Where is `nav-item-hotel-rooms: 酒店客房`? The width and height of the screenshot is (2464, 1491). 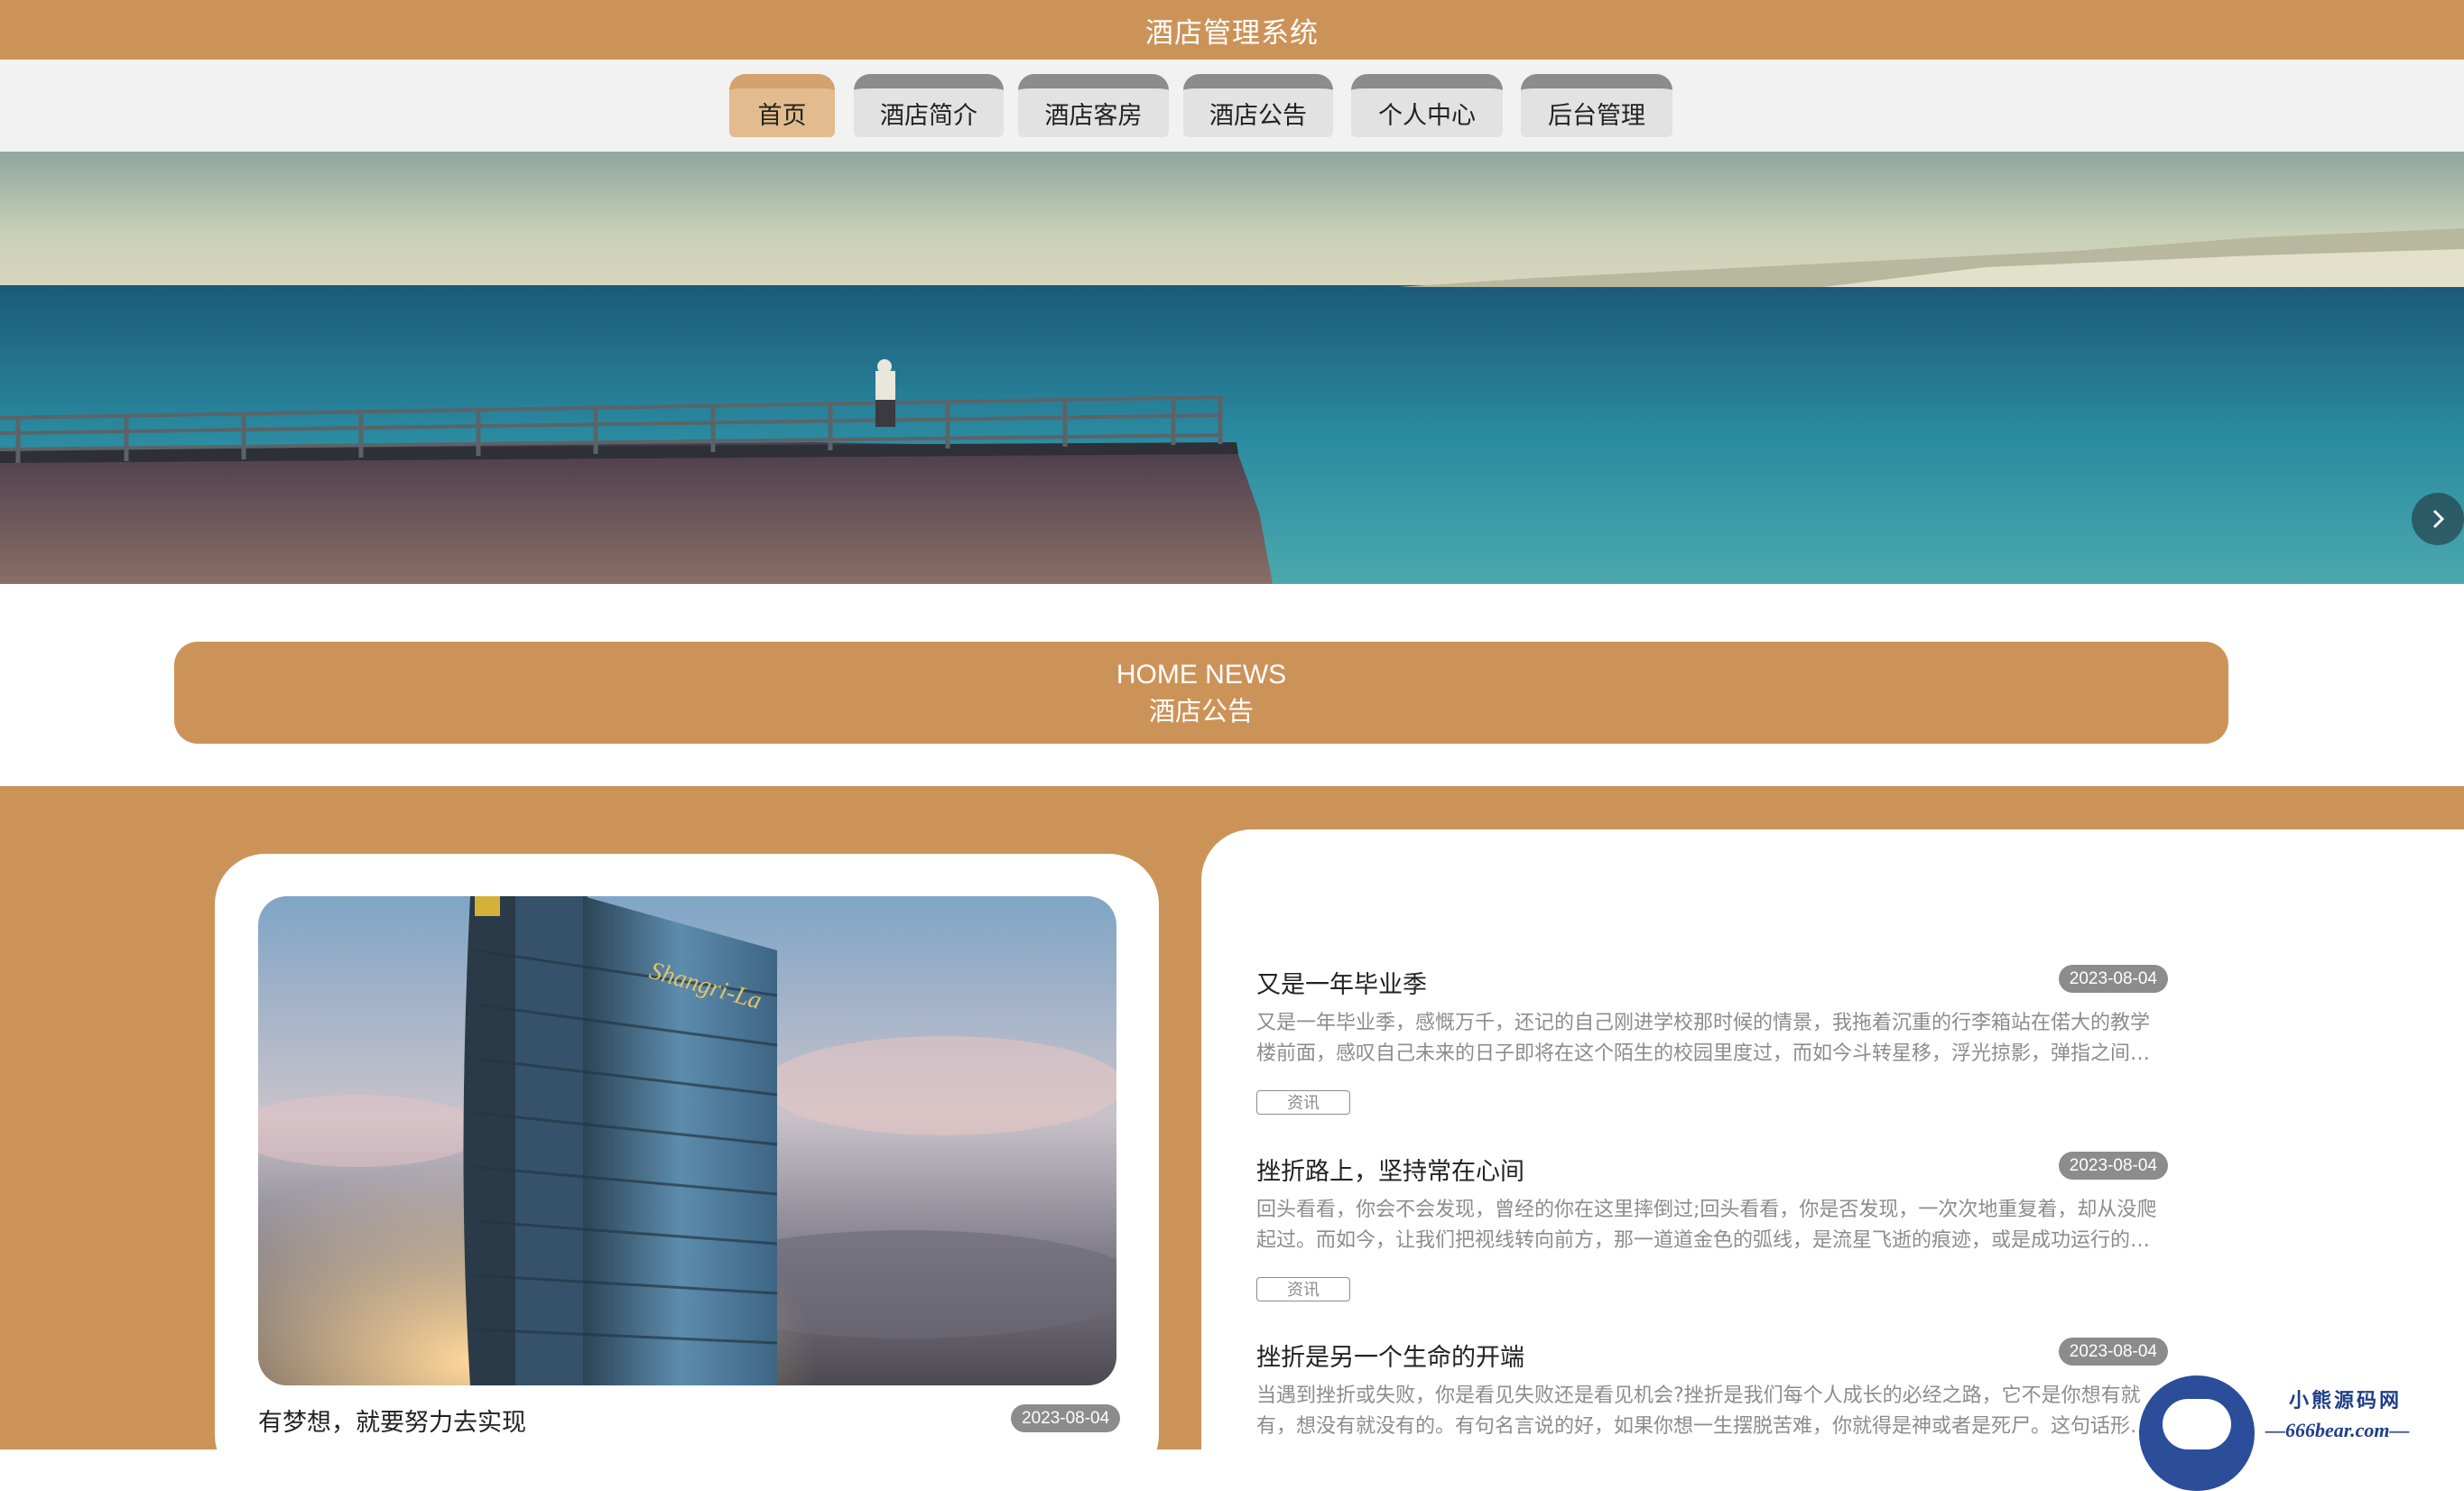
nav-item-hotel-rooms: 酒店客房 is located at coordinates (1093, 105).